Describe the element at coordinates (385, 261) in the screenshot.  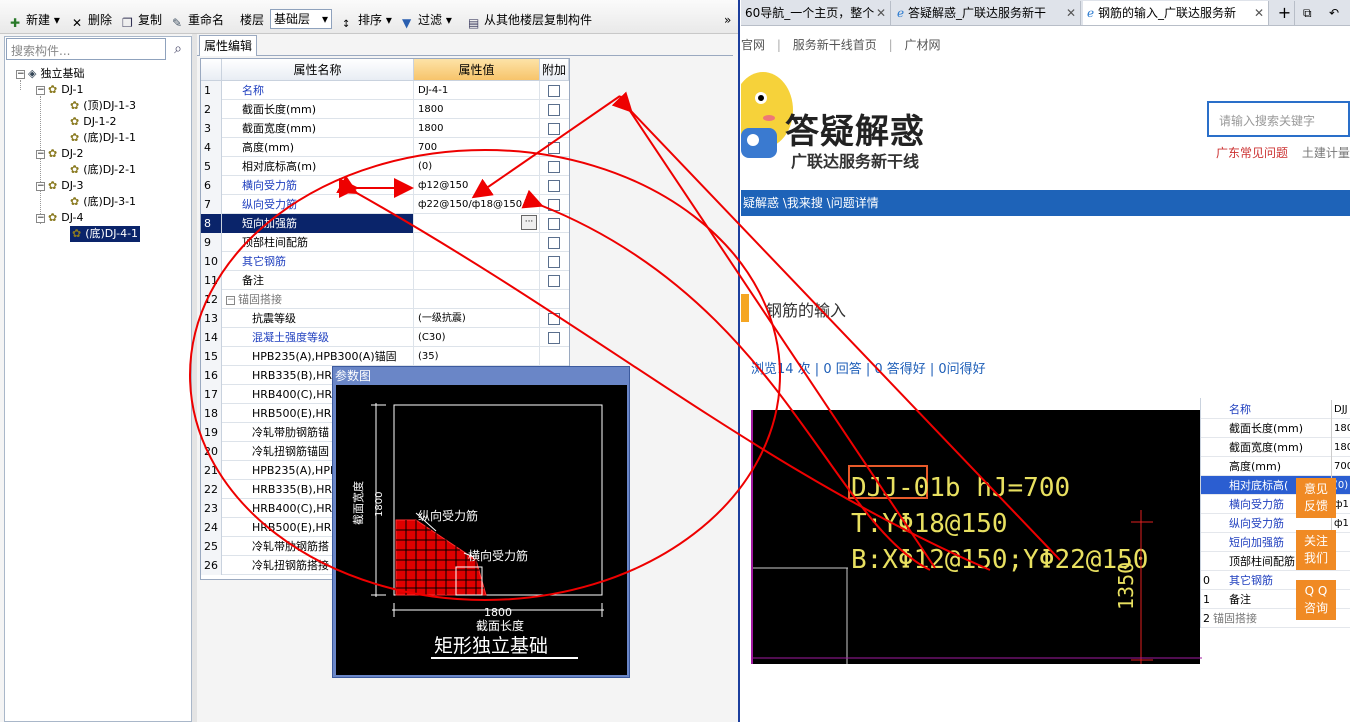
I see `property-row: 10 其它钢筋` at that location.